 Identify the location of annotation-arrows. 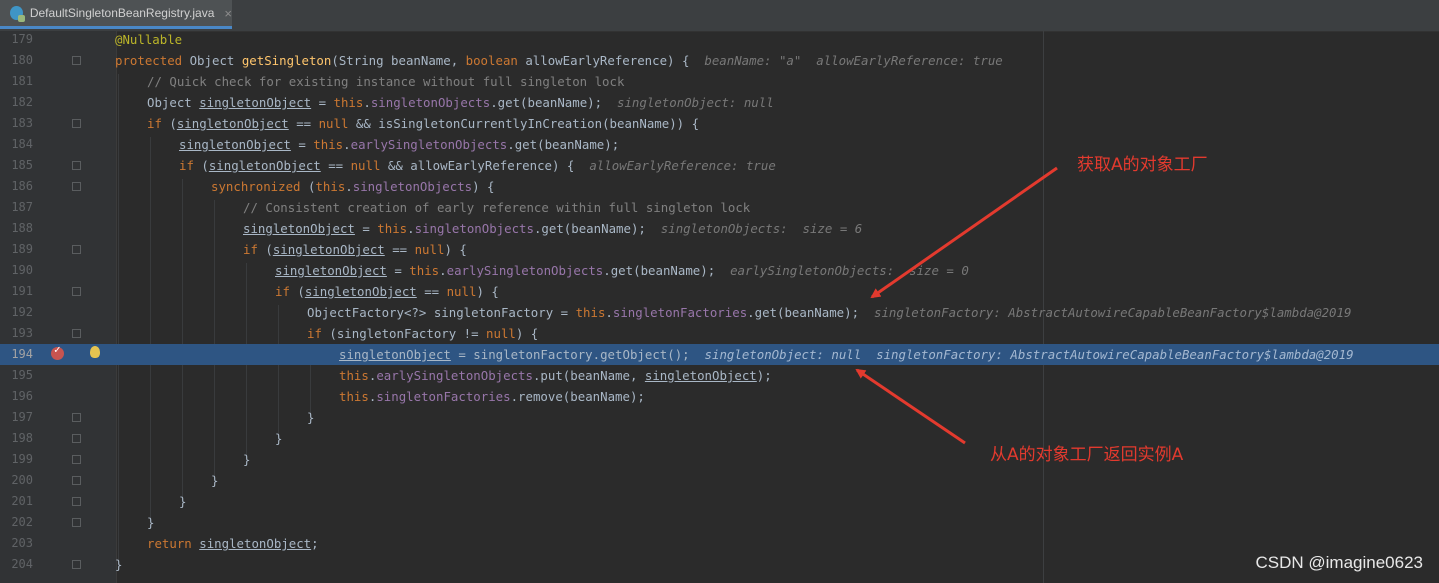
(956, 305).